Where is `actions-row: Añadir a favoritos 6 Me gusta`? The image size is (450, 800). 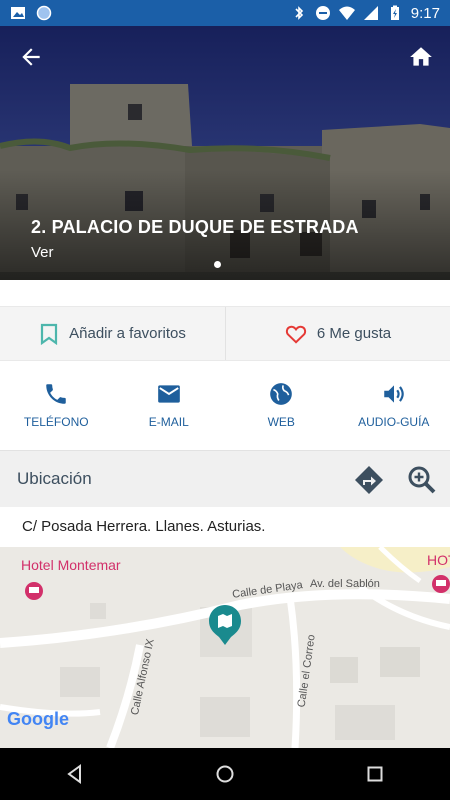
actions-row: Añadir a favoritos 6 Me gusta is located at coordinates (225, 333).